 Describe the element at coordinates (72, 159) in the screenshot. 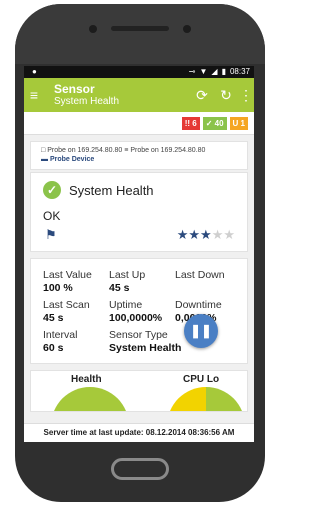

I see `breadcrumb-device-link: Probe Device` at that location.